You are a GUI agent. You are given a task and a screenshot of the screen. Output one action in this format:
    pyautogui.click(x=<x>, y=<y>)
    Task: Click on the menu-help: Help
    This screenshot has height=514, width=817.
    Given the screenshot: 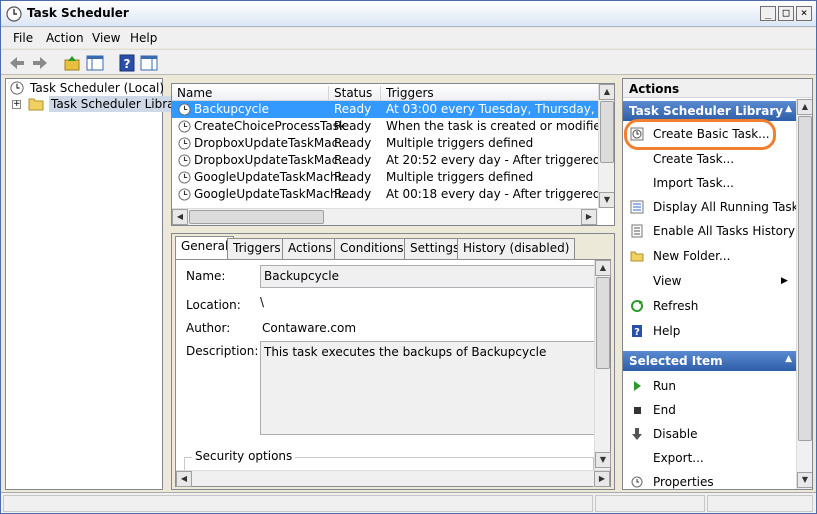 What is the action you would take?
    pyautogui.click(x=143, y=38)
    